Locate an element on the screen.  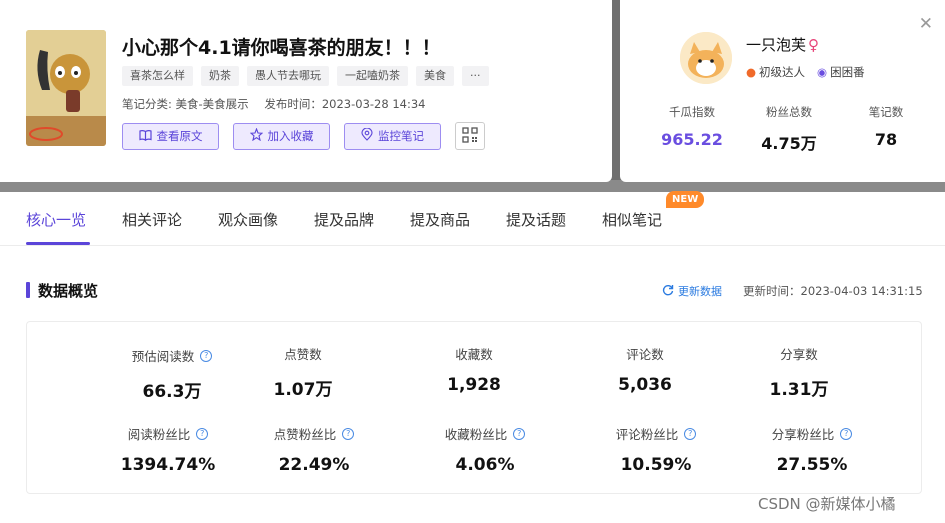
metric-favorites: 收藏数 1,928 is located at coordinates (474, 369).